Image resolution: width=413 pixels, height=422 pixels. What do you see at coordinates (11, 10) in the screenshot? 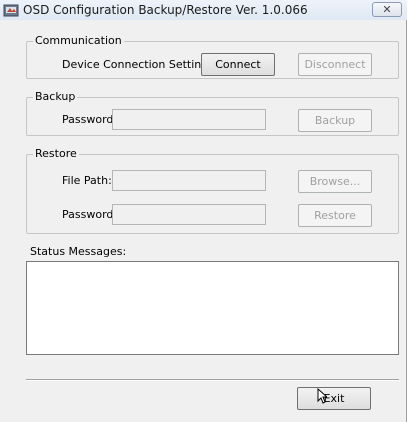
I see `app-icon` at bounding box center [11, 10].